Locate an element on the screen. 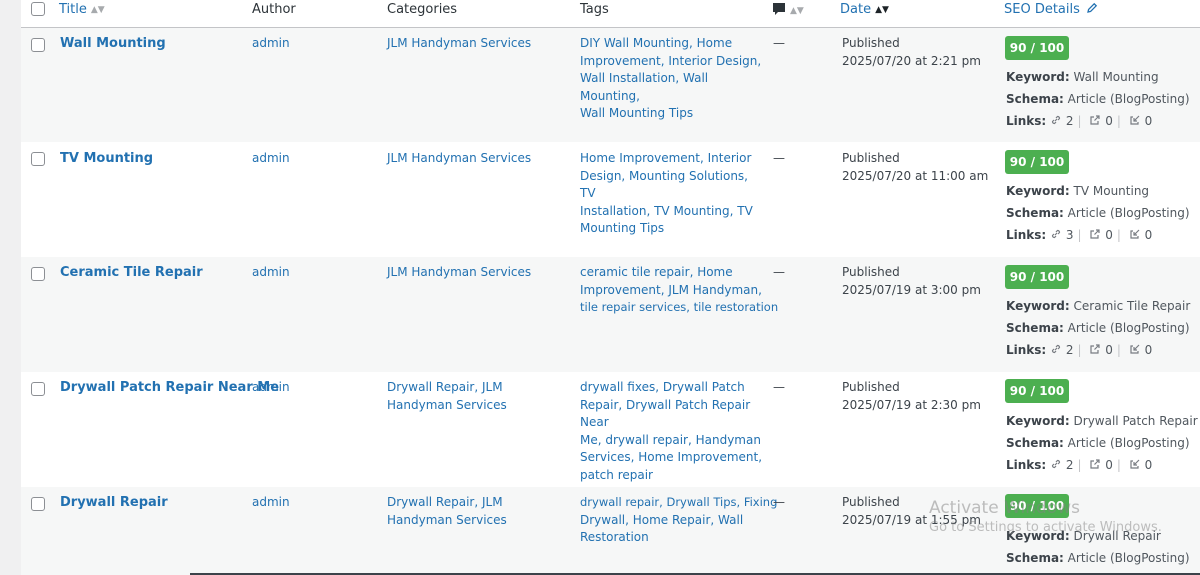 Image resolution: width=1200 pixels, height=575 pixels. post-title-link: Ceramic Tile Repair is located at coordinates (131, 273).